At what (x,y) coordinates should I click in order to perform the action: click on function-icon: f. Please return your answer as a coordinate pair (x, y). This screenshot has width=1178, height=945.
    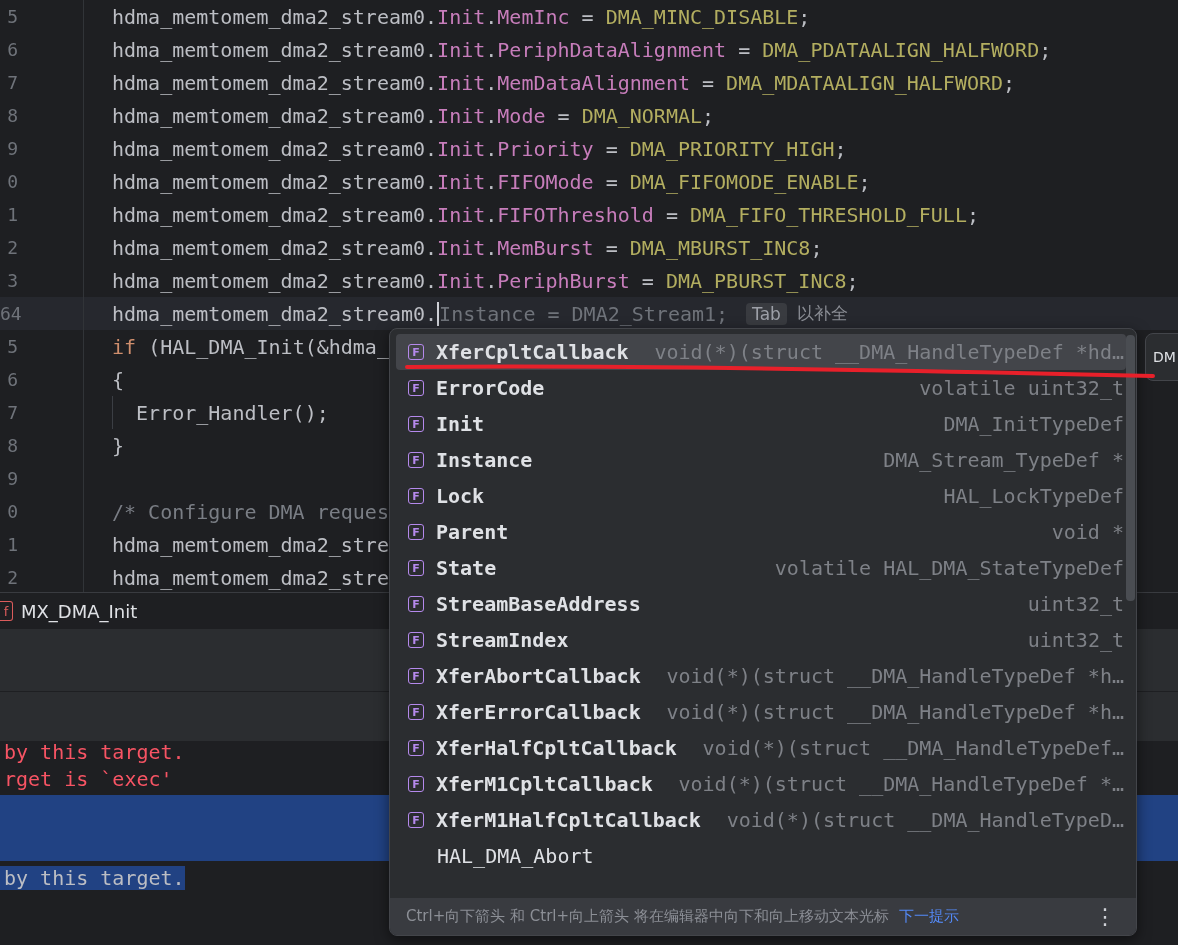
    Looking at the image, I should click on (6, 611).